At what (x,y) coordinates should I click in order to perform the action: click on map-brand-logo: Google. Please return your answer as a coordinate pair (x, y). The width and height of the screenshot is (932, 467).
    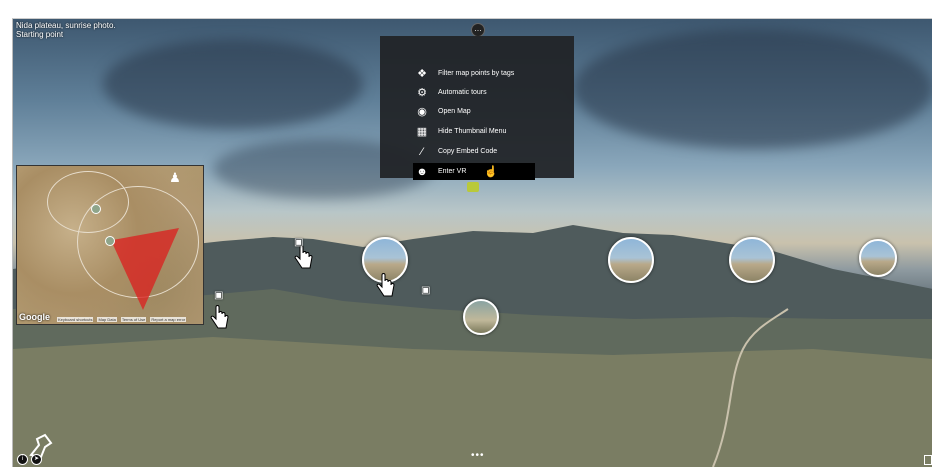
    Looking at the image, I should click on (34, 317).